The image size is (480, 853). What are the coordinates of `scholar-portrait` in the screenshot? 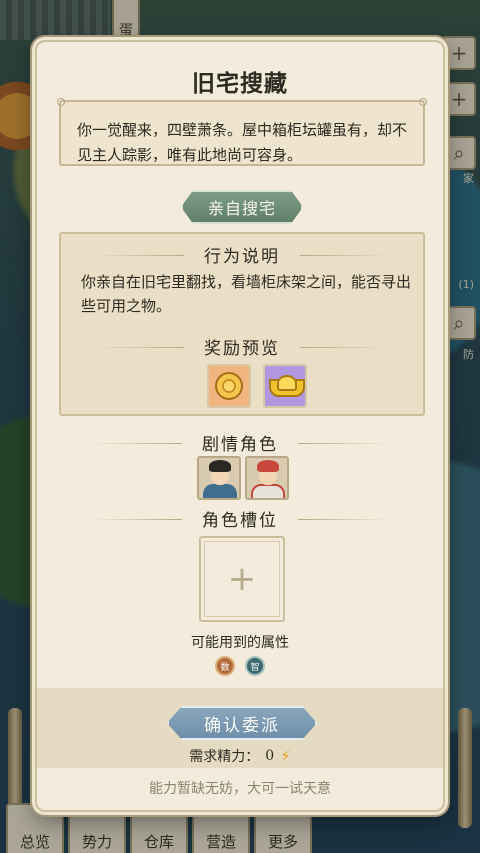 It's located at (219, 478).